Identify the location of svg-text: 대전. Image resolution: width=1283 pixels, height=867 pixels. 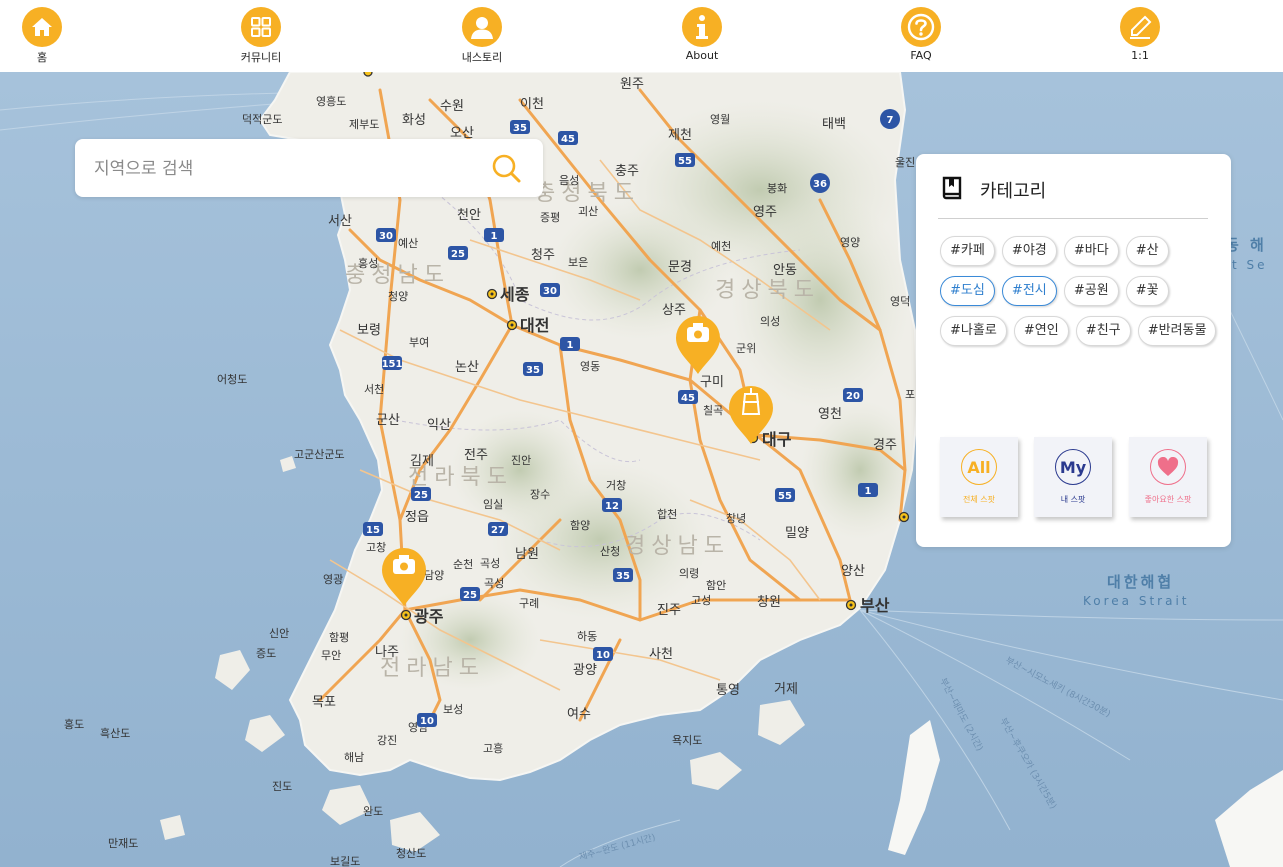
(534, 325).